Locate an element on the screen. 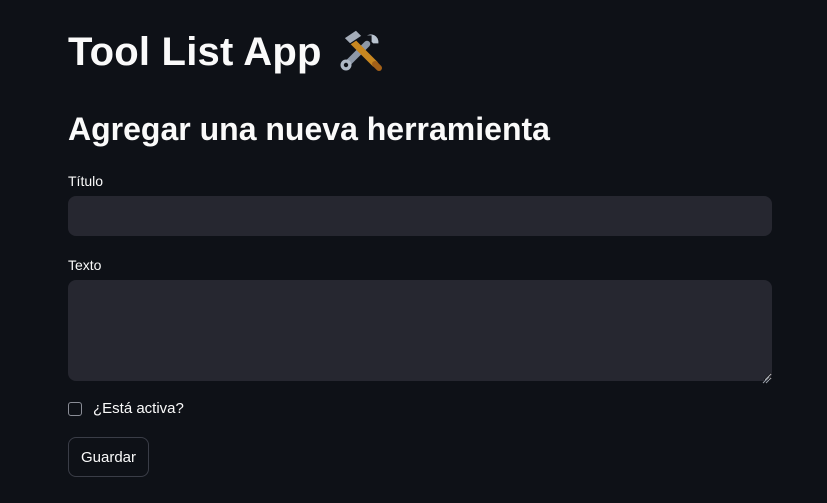 The width and height of the screenshot is (827, 503). textarea-resize-handle is located at coordinates (766, 377).